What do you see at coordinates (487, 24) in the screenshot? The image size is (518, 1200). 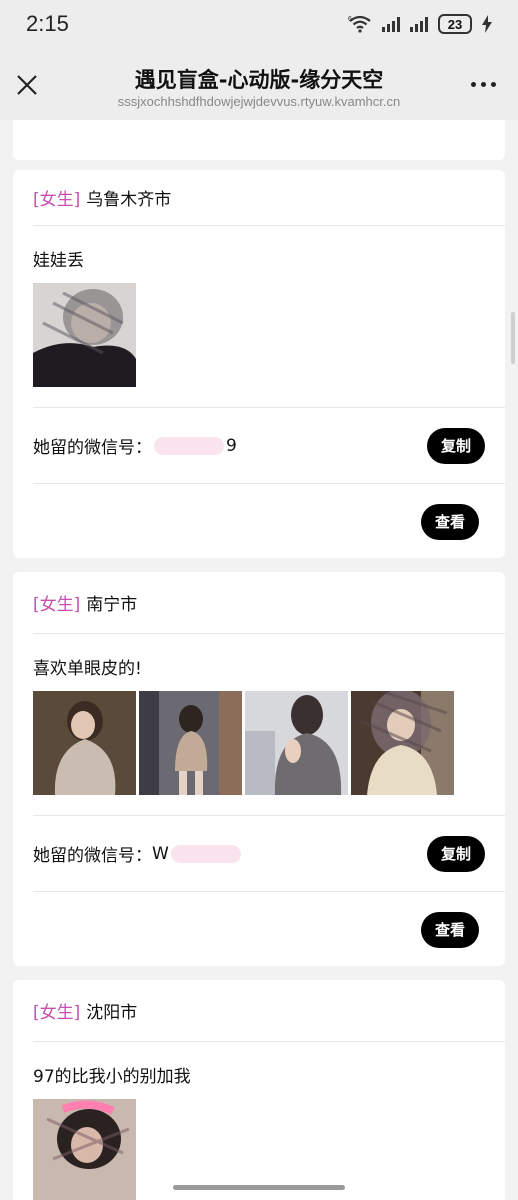 I see `charging-icon` at bounding box center [487, 24].